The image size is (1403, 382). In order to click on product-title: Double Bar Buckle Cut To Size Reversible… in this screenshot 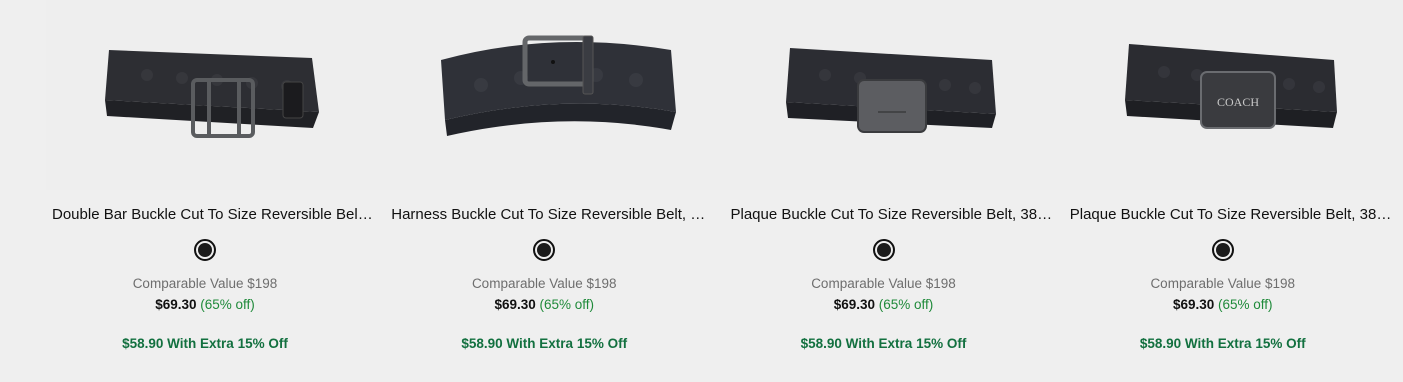, I will do `click(213, 214)`.